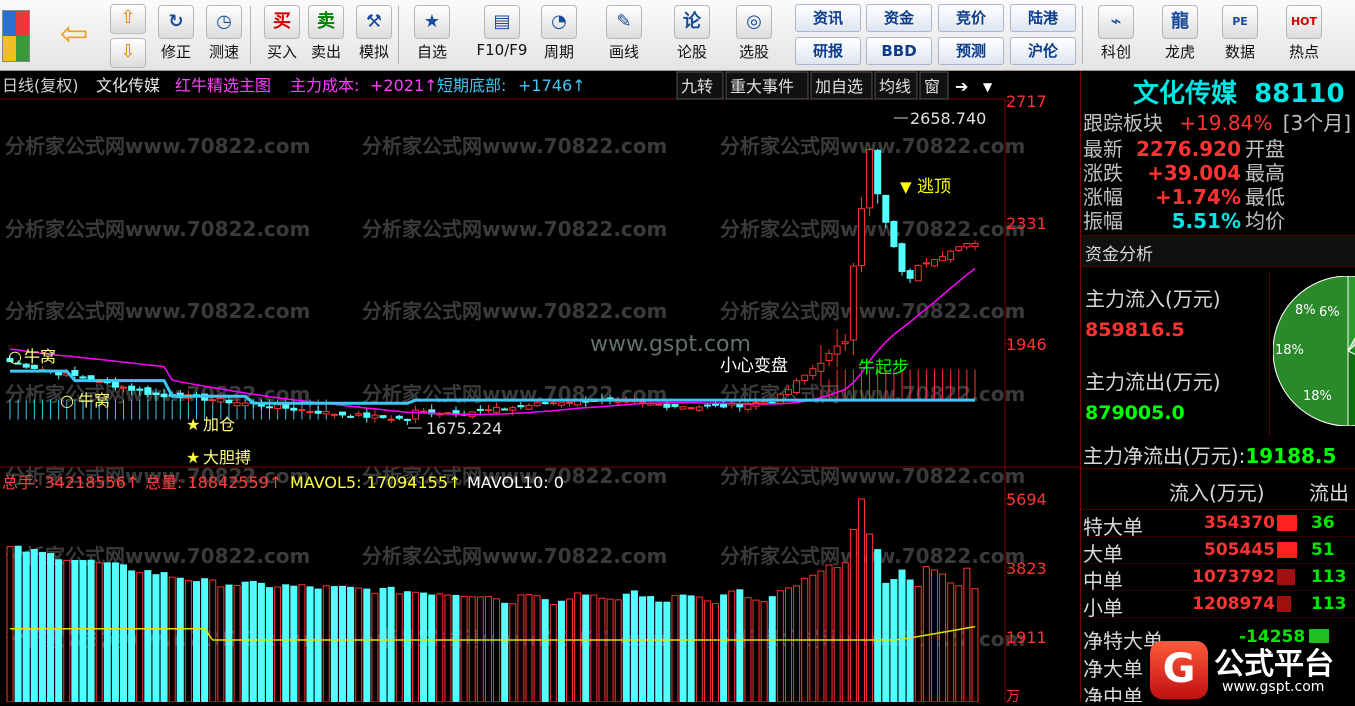  What do you see at coordinates (432, 35) in the screenshot?
I see `star-folder-button: ★ 自选` at bounding box center [432, 35].